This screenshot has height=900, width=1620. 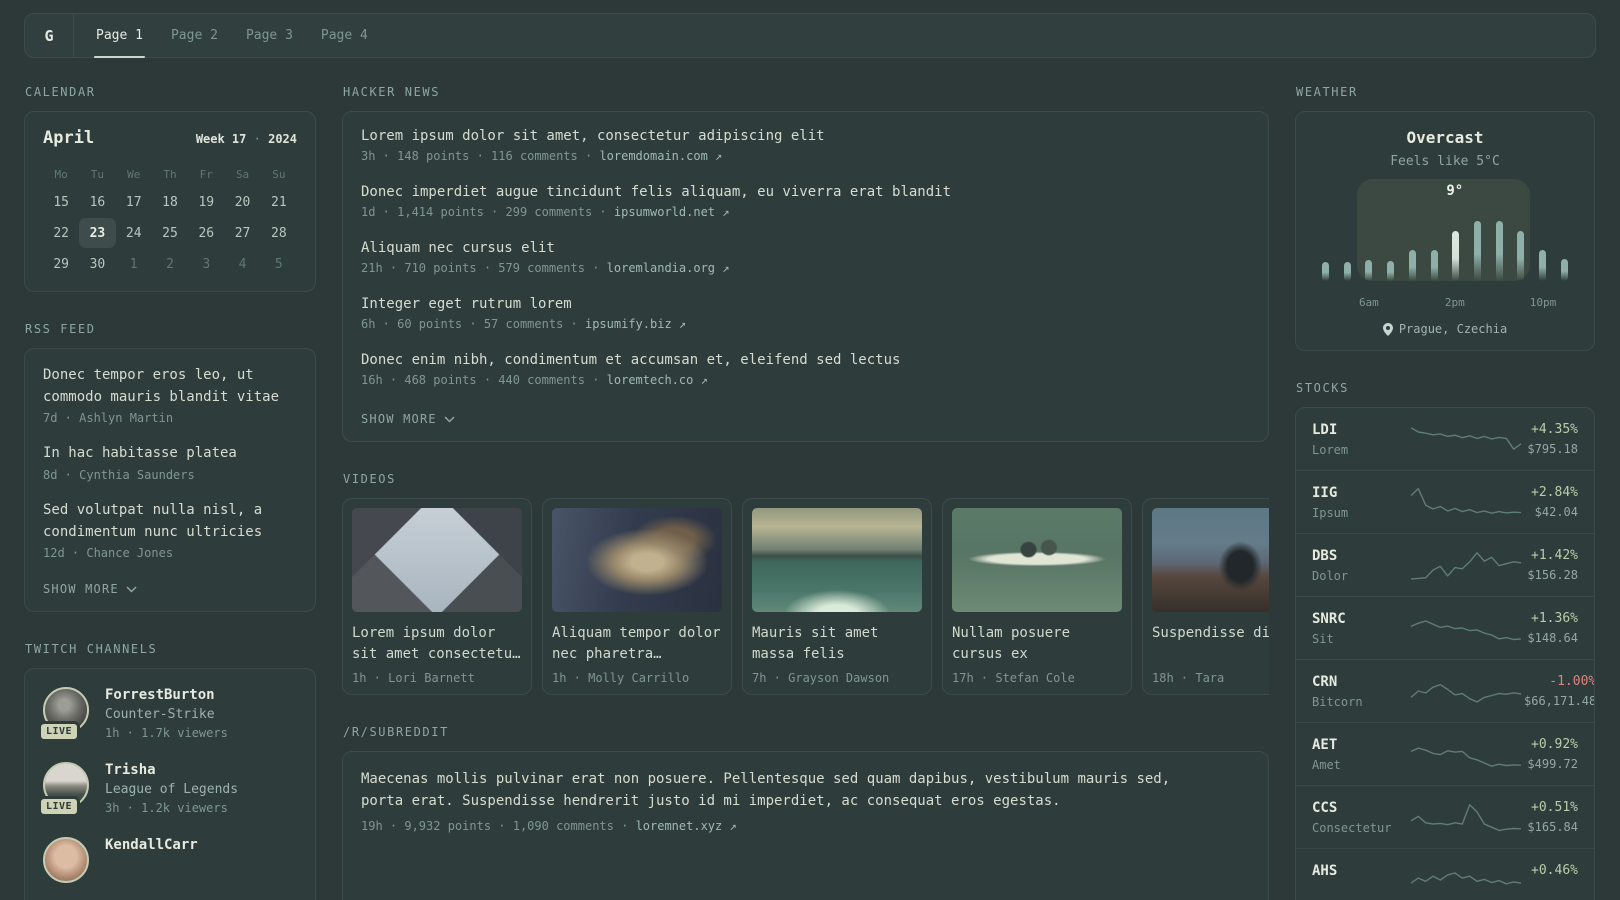 I want to click on stock-price: $156.28, so click(x=1552, y=575).